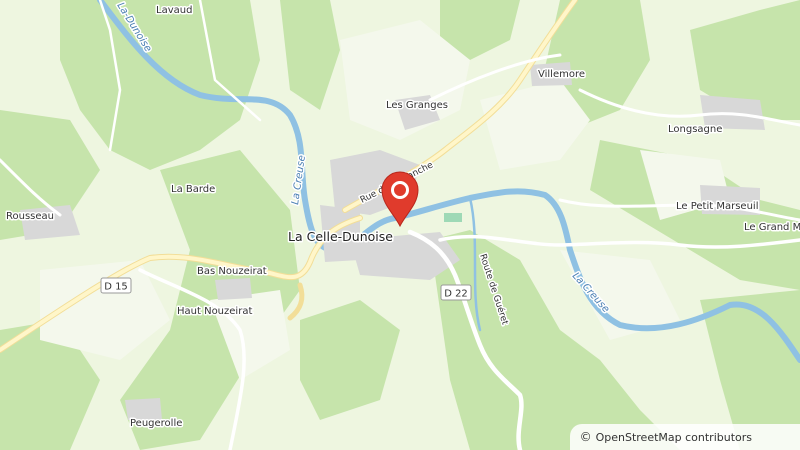 The image size is (800, 450). What do you see at coordinates (174, 10) in the screenshot?
I see `place-lavaud: Lavaud` at bounding box center [174, 10].